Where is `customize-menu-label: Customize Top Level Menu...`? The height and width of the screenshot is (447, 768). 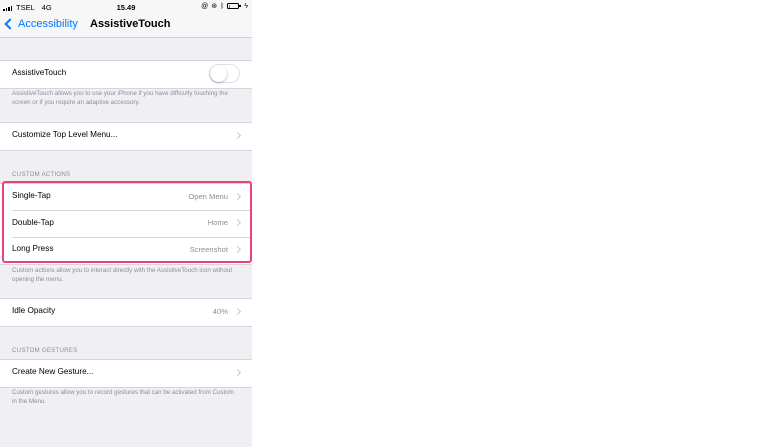 customize-menu-label: Customize Top Level Menu... is located at coordinates (65, 134).